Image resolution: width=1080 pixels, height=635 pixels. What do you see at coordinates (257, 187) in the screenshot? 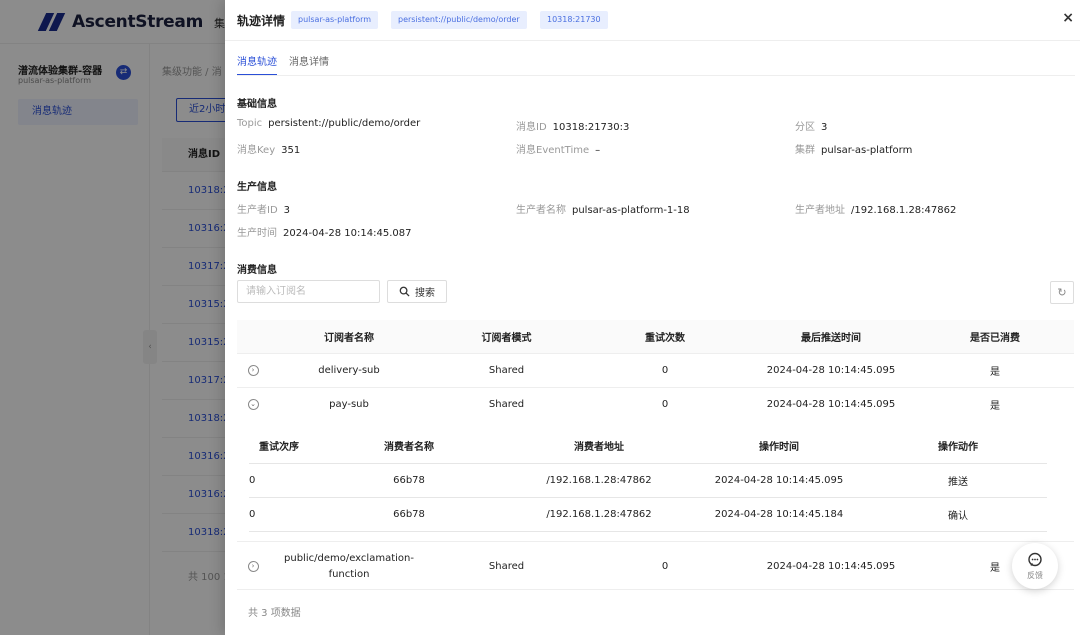
I see `section-title-producer: 生产信息` at bounding box center [257, 187].